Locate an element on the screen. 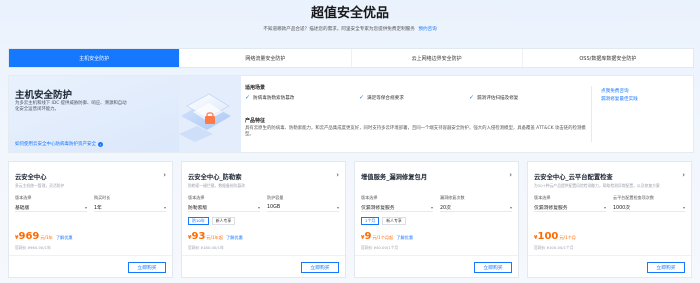  original-price: 官网价 ¥180.00/1年 is located at coordinates (206, 247).